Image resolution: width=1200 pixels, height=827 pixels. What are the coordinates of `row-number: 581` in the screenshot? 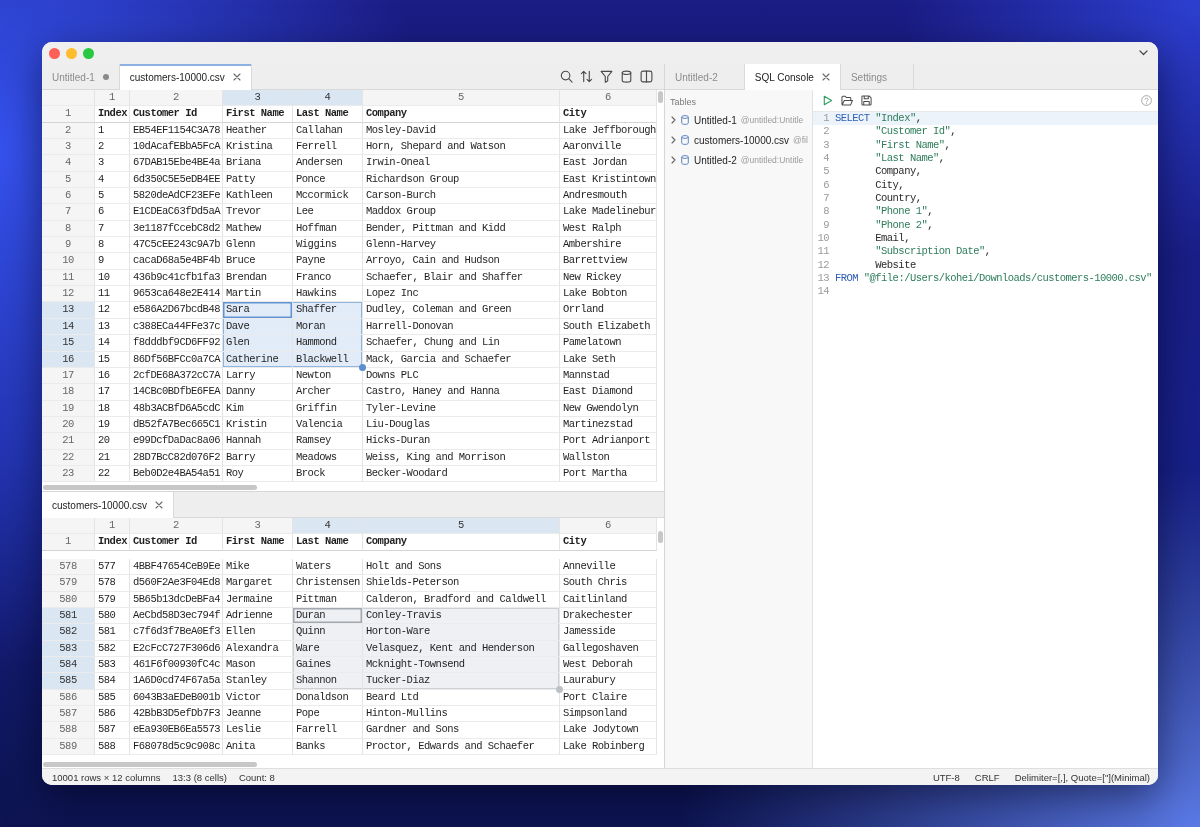 It's located at (68, 616).